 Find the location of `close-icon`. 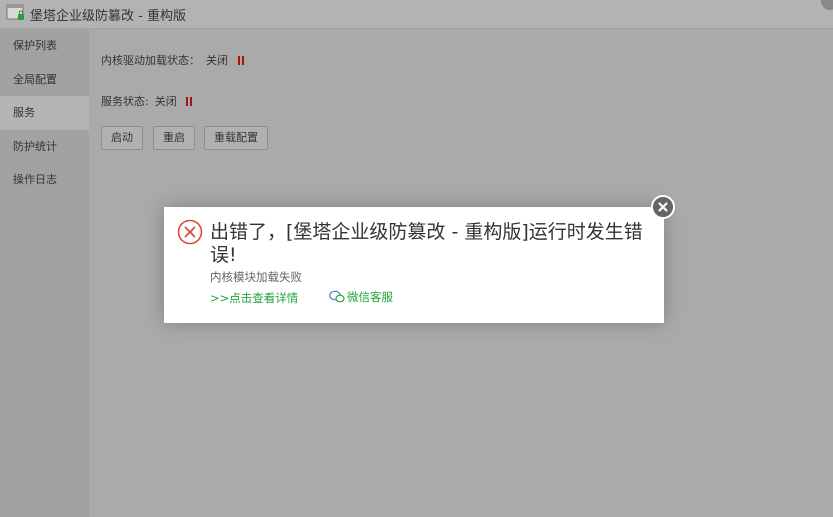

close-icon is located at coordinates (663, 207).